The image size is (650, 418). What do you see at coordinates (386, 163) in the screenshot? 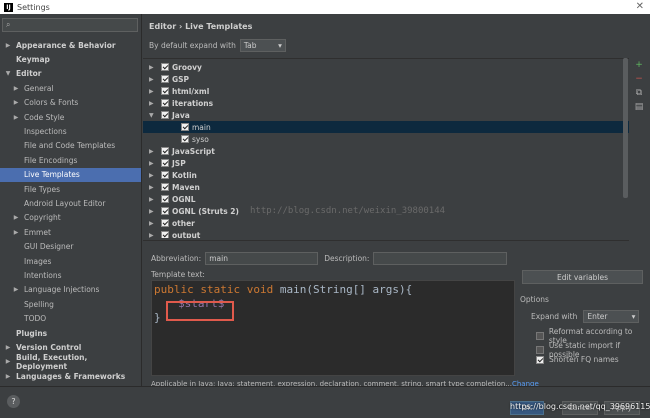
I see `template-group: ▶ JSP` at bounding box center [386, 163].